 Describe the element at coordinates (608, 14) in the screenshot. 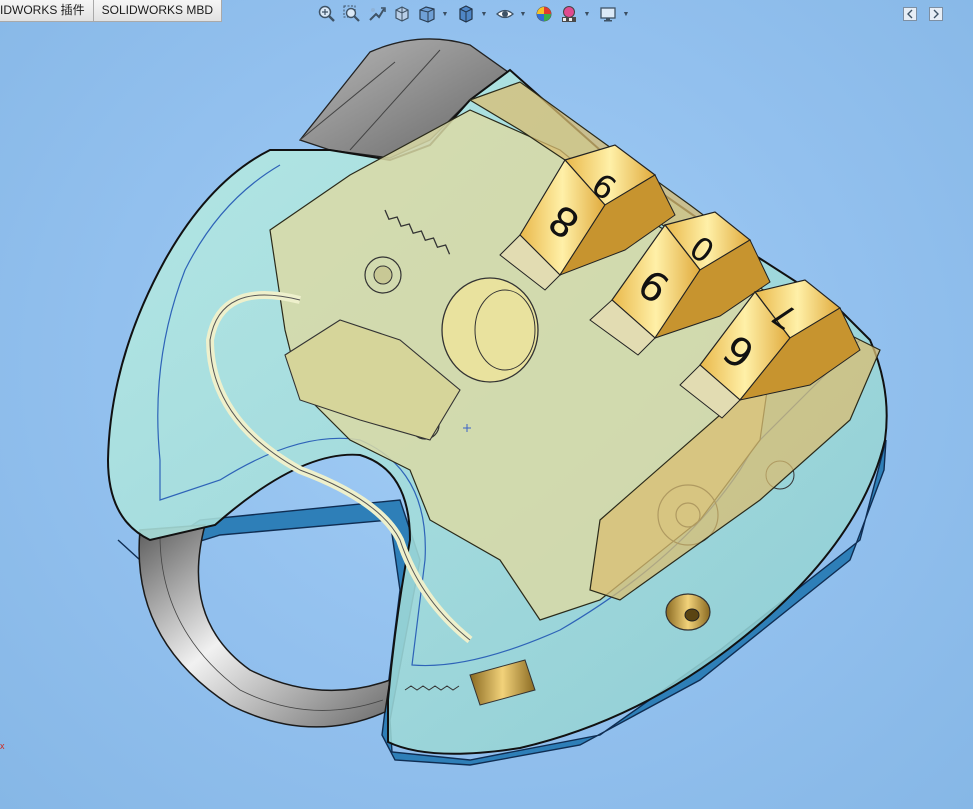

I see `view-settings-icon` at that location.